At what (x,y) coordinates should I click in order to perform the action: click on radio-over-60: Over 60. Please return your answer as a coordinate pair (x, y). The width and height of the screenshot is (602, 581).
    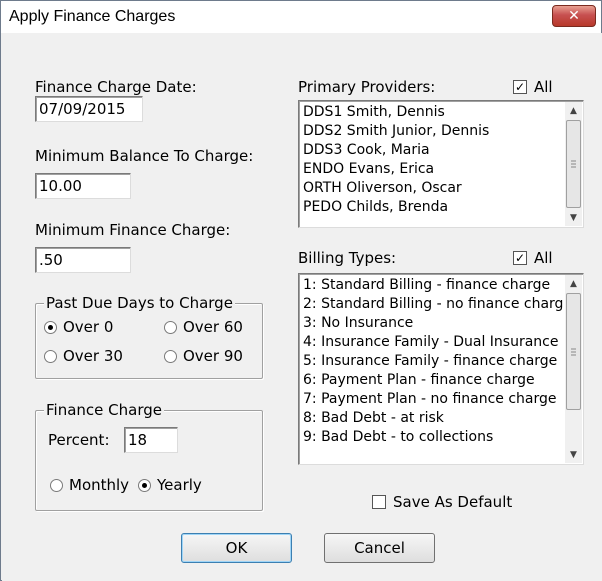
    Looking at the image, I should click on (203, 327).